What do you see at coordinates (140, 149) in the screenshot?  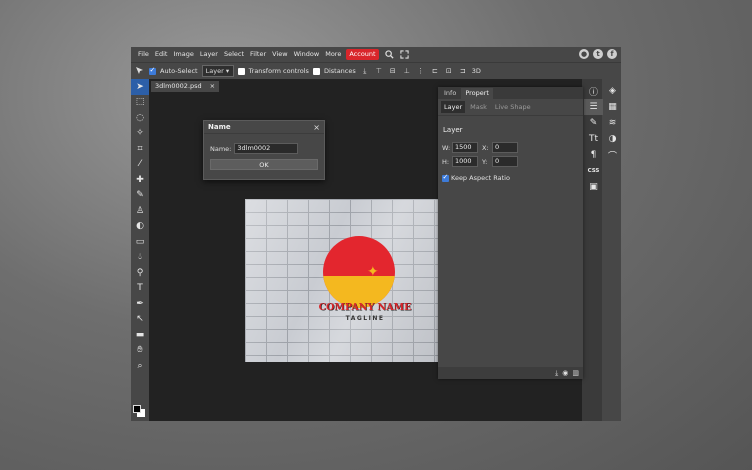 I see `crop-tool-icon: ⌗` at bounding box center [140, 149].